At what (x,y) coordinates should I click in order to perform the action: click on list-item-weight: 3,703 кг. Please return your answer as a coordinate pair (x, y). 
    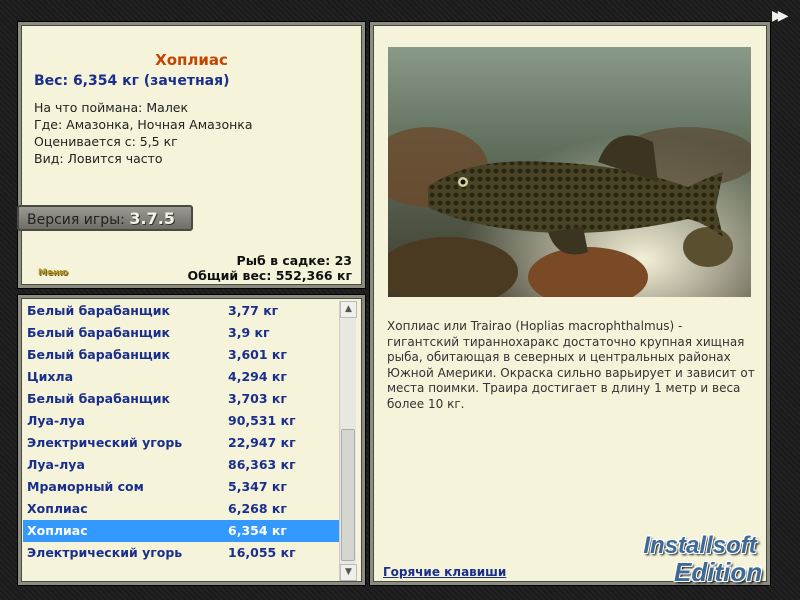
    Looking at the image, I should click on (257, 398).